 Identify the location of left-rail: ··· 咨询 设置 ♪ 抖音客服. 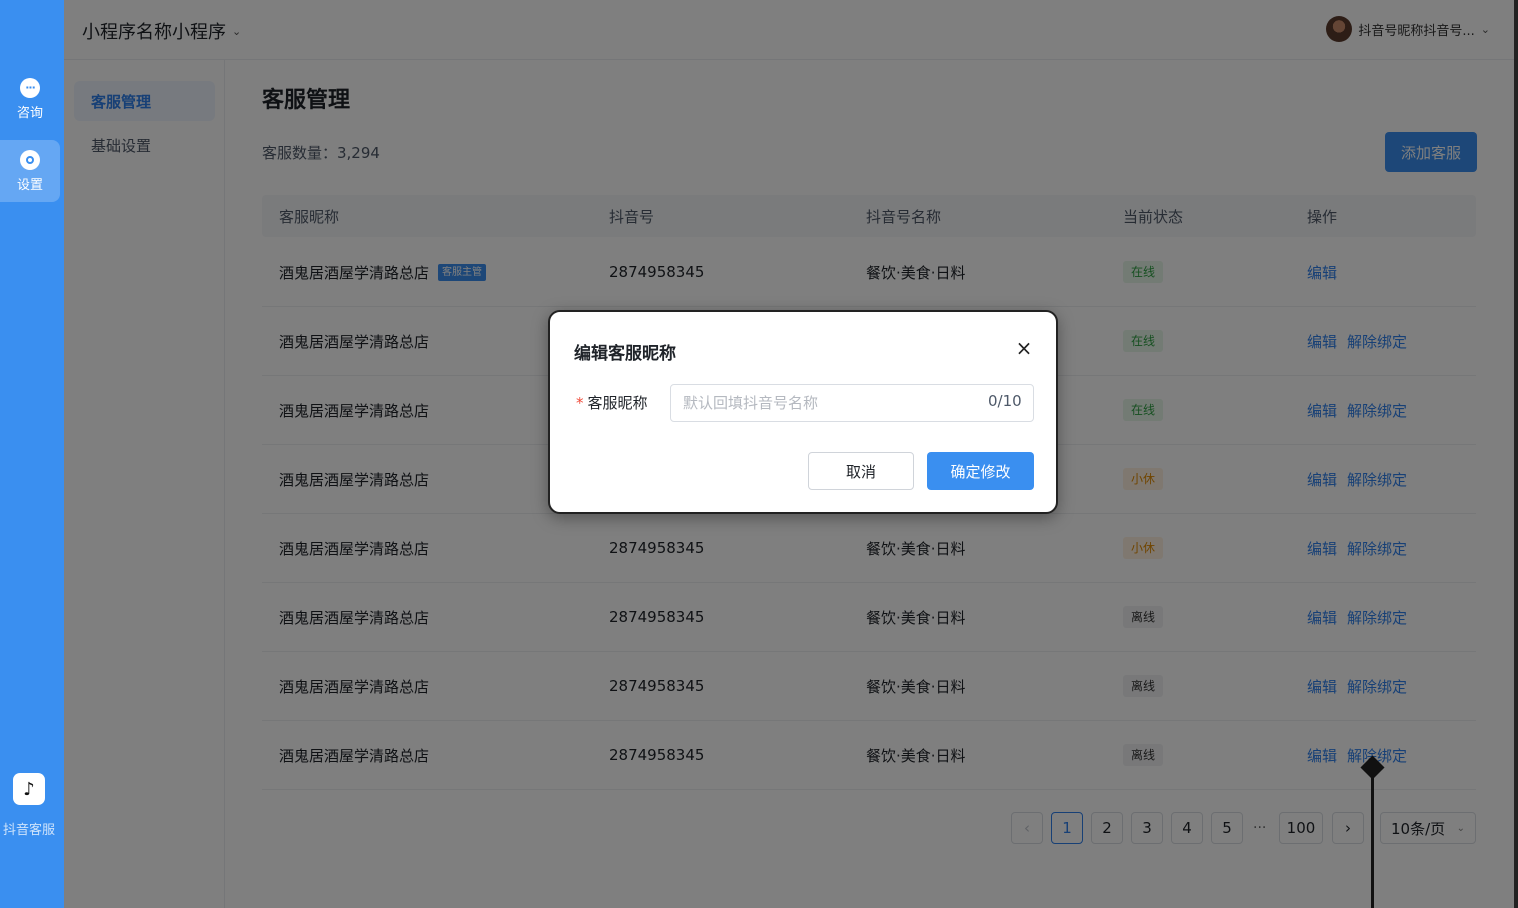
(32, 454).